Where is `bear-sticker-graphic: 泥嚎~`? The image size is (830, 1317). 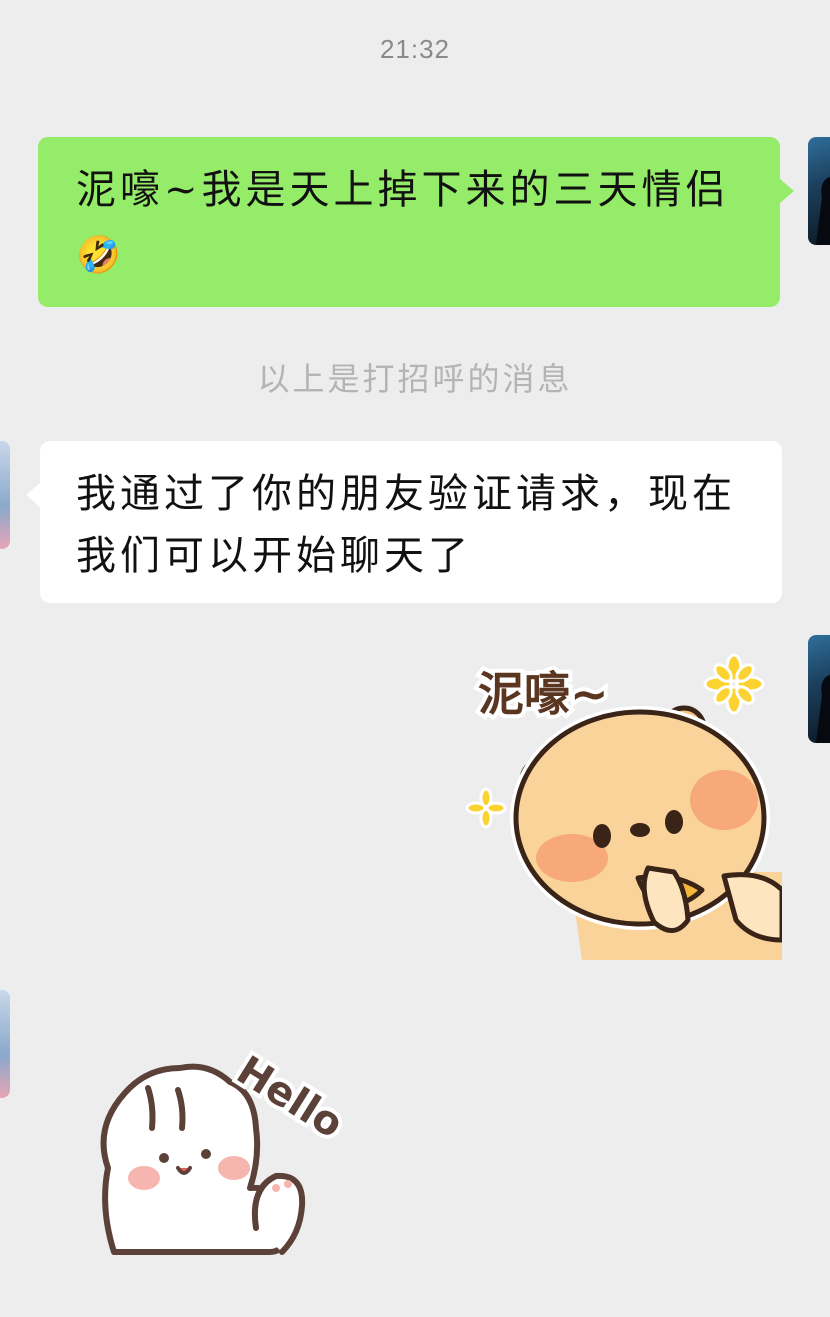
bear-sticker-graphic: 泥嚎~ is located at coordinates (625, 806).